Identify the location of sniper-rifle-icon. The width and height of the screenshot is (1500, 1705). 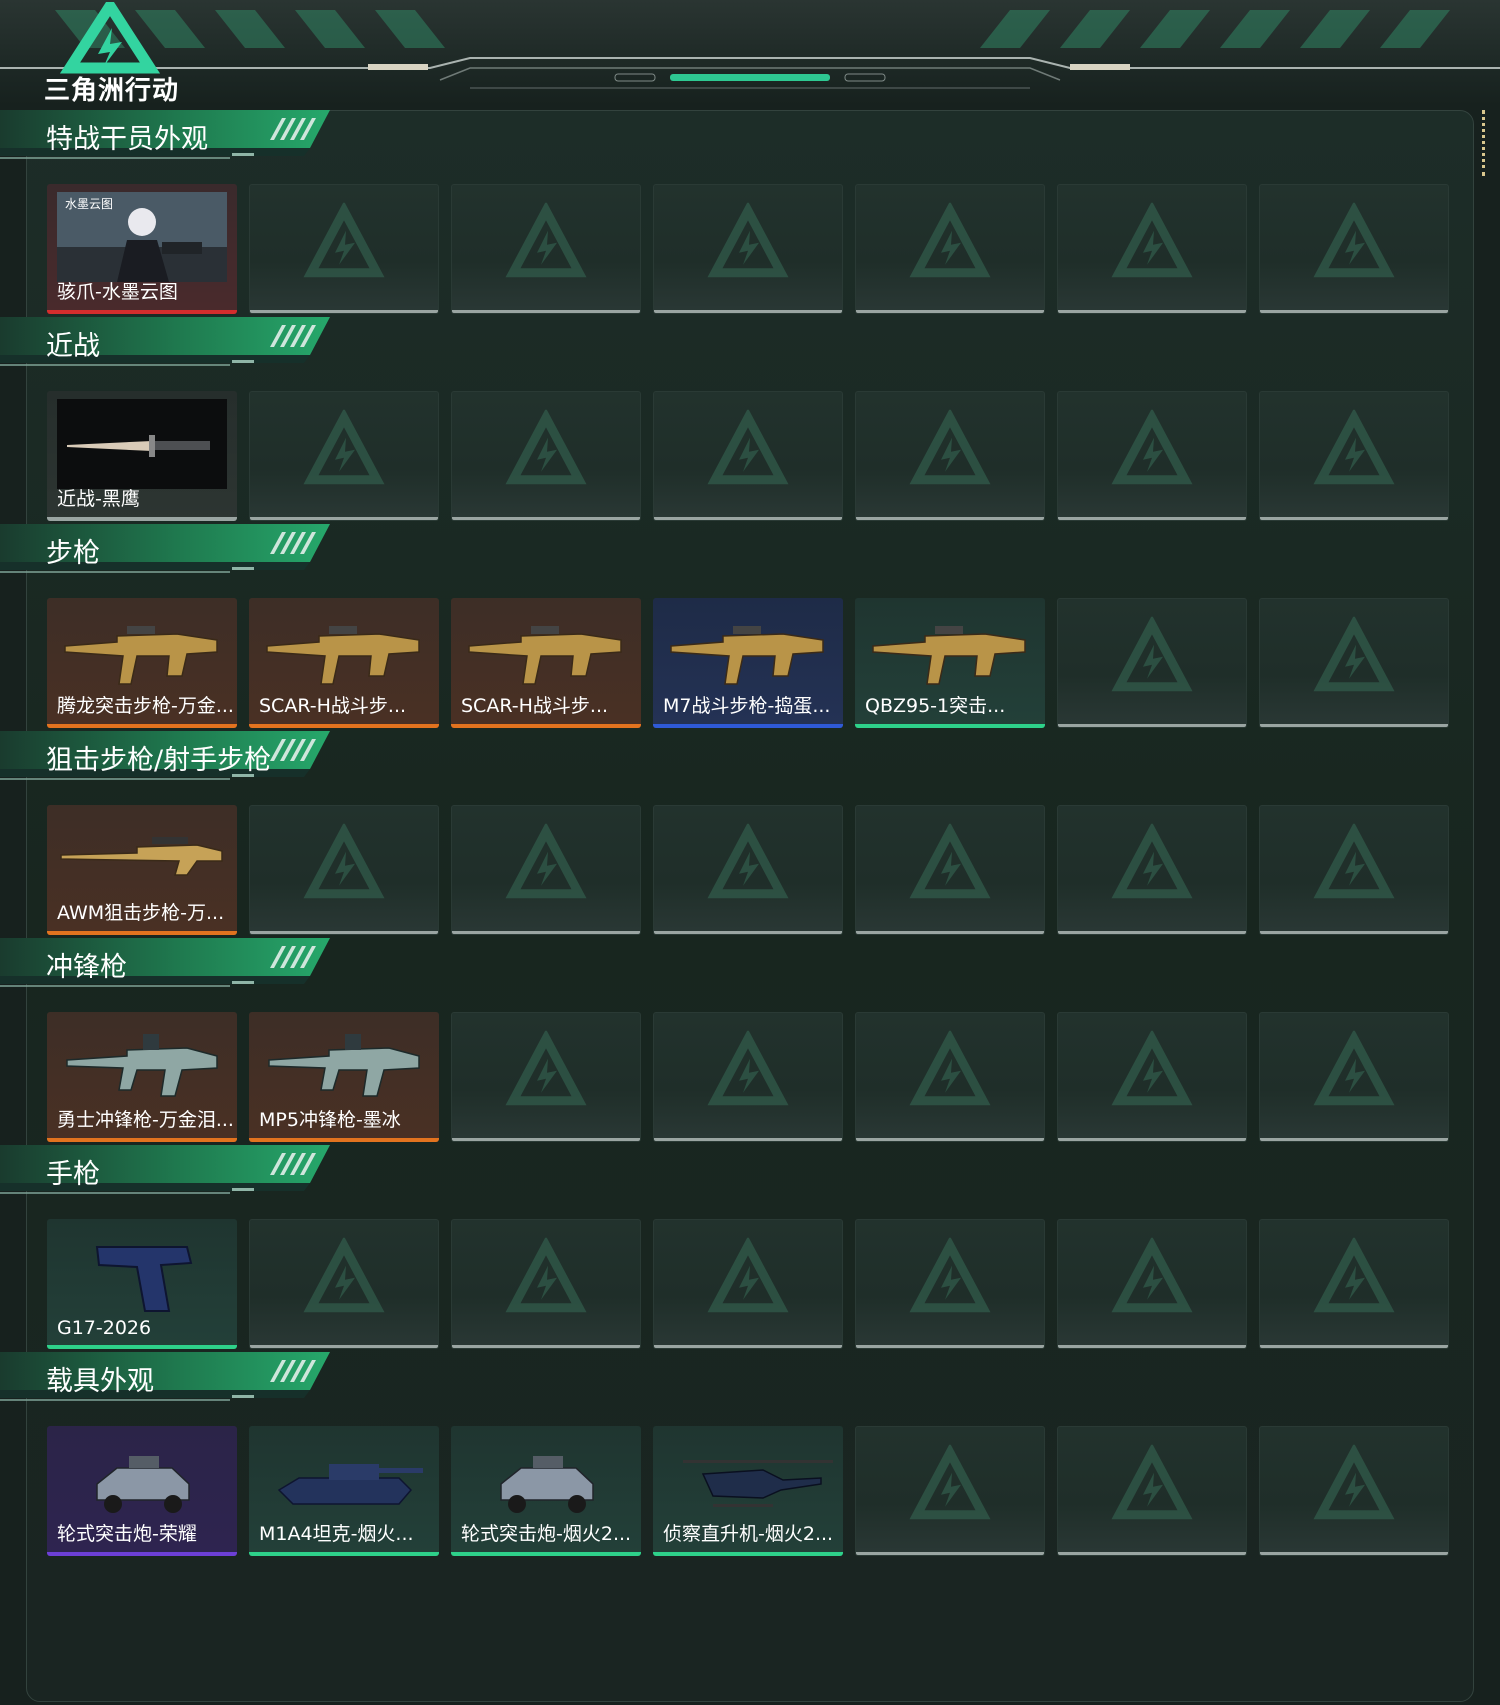
(142, 858).